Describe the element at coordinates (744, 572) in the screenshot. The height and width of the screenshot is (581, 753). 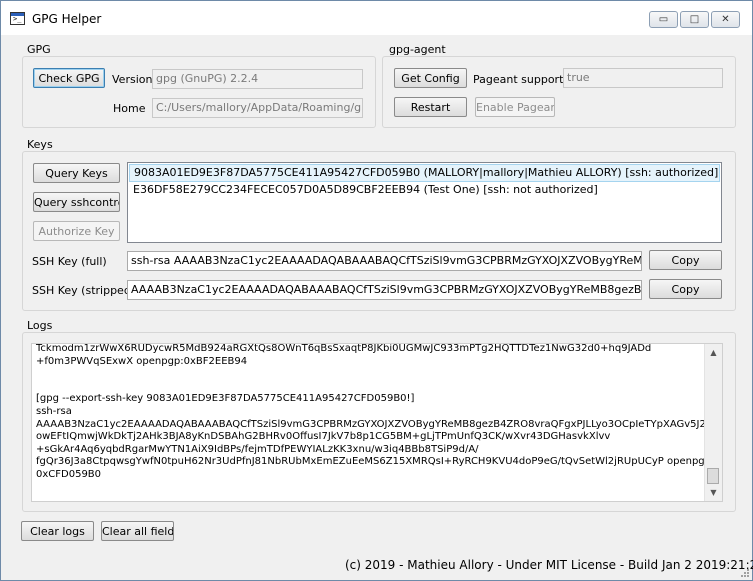
I see `resize-grip-icon` at that location.